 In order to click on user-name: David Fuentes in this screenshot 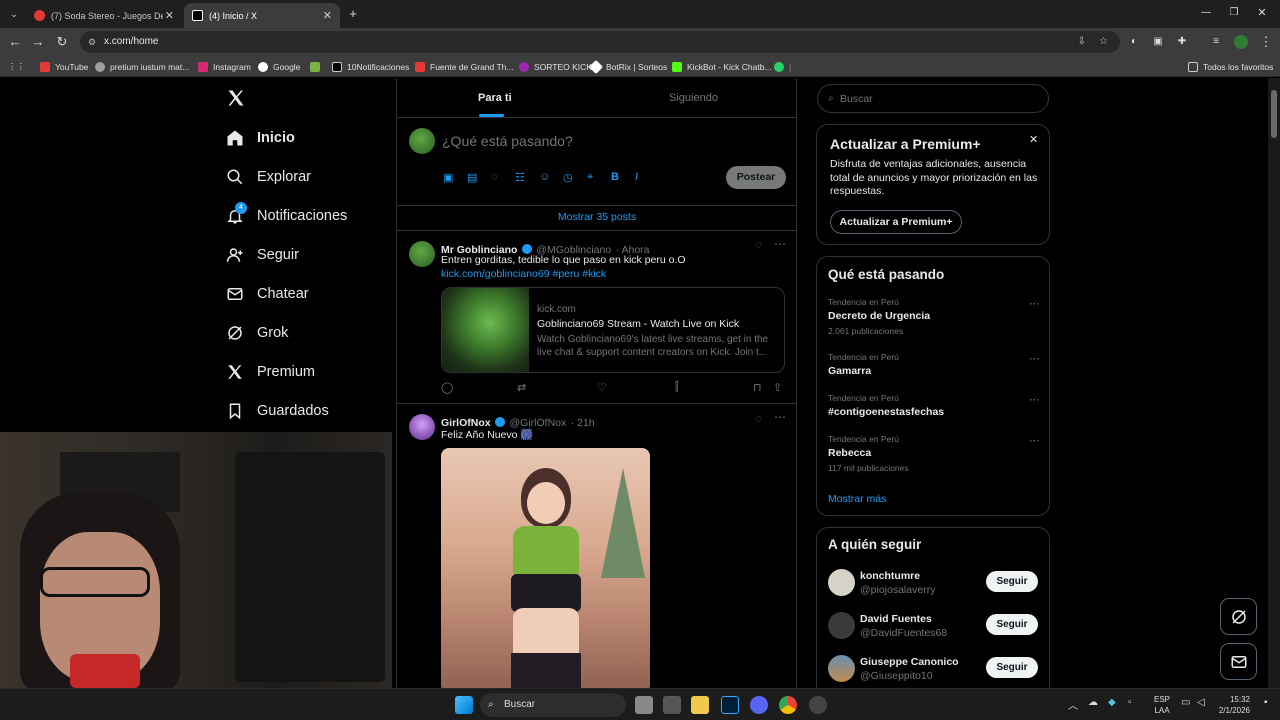, I will do `click(896, 619)`.